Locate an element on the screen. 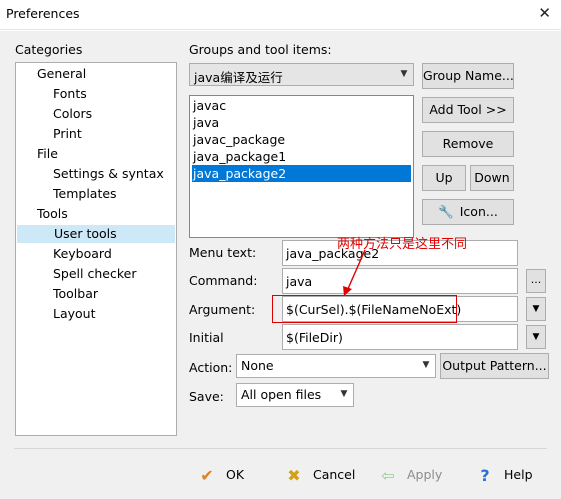 The image size is (561, 499). ok-button: ✔ OK is located at coordinates (220, 475).